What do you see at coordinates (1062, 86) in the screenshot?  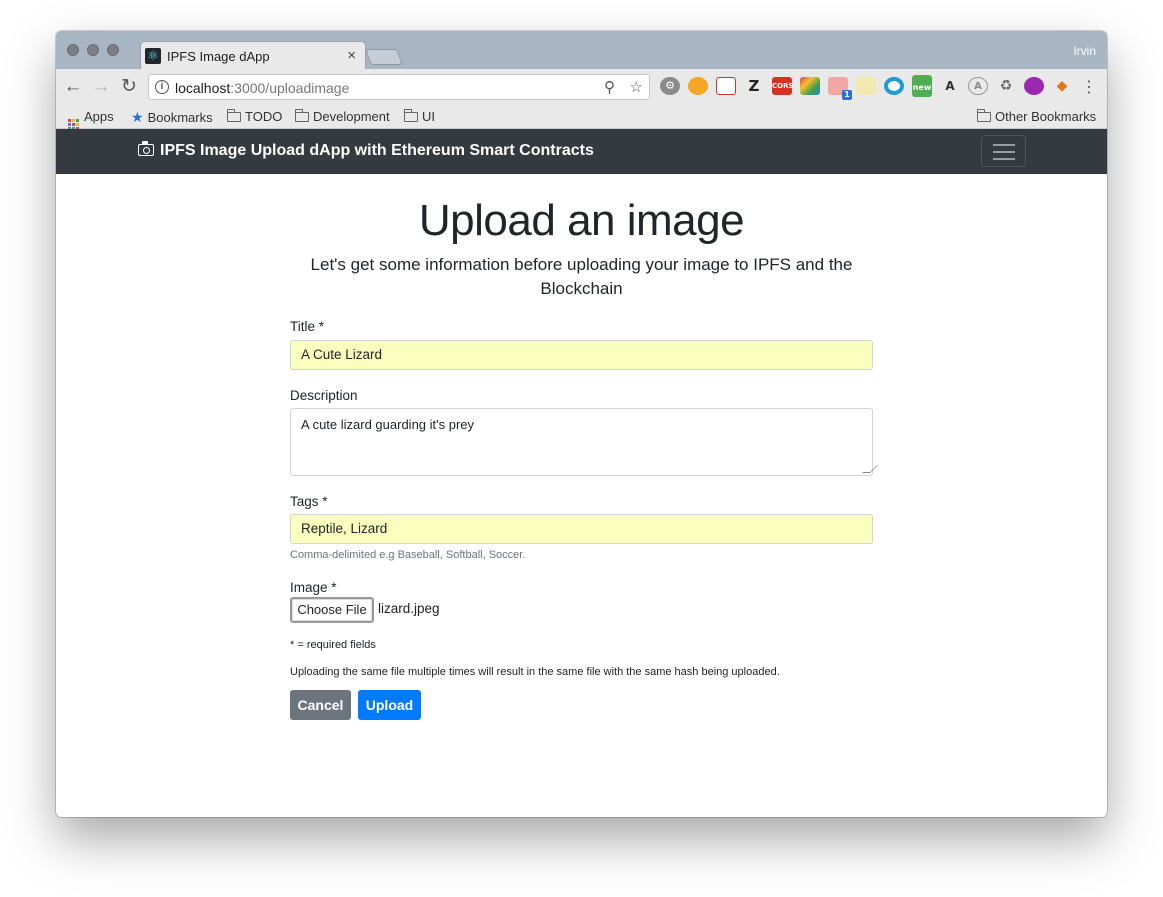 I see `metamask-fox-icon: ◆` at bounding box center [1062, 86].